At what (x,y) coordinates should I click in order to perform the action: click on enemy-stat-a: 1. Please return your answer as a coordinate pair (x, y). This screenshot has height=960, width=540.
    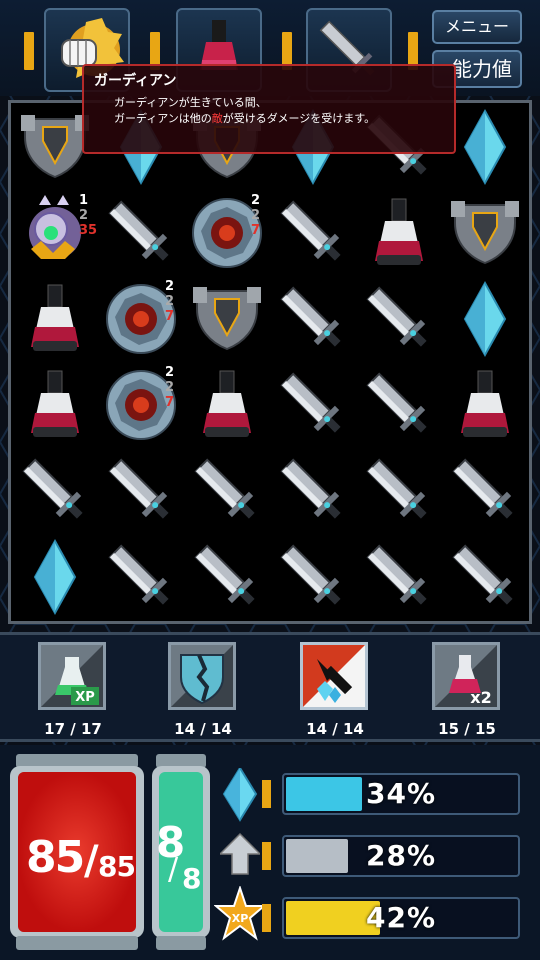
    Looking at the image, I should click on (84, 200).